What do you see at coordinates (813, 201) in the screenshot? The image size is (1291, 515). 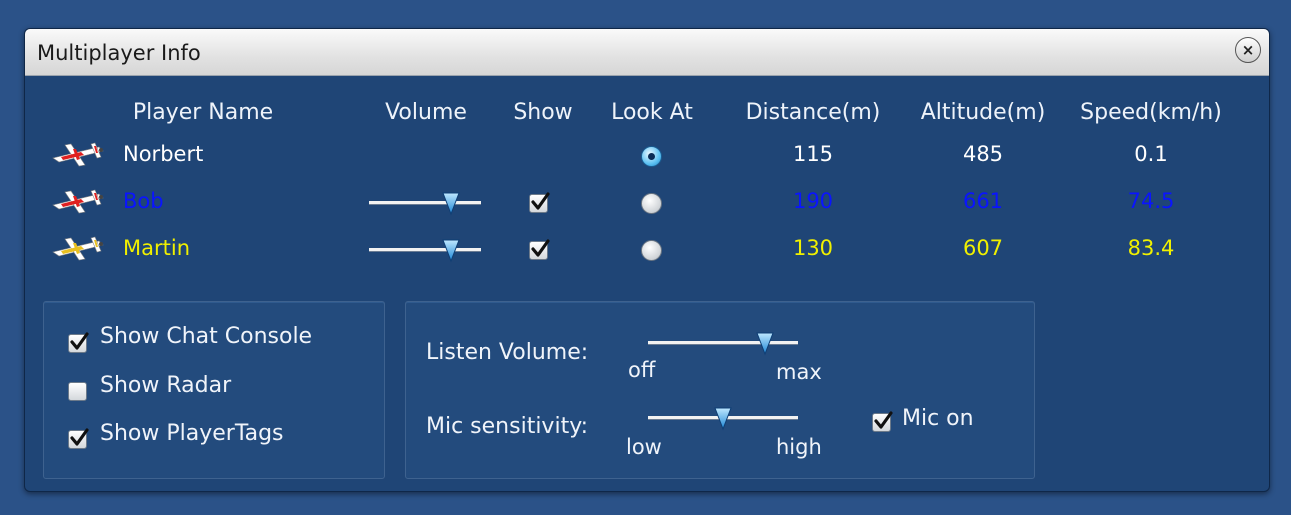 I see `player-distance: 190` at bounding box center [813, 201].